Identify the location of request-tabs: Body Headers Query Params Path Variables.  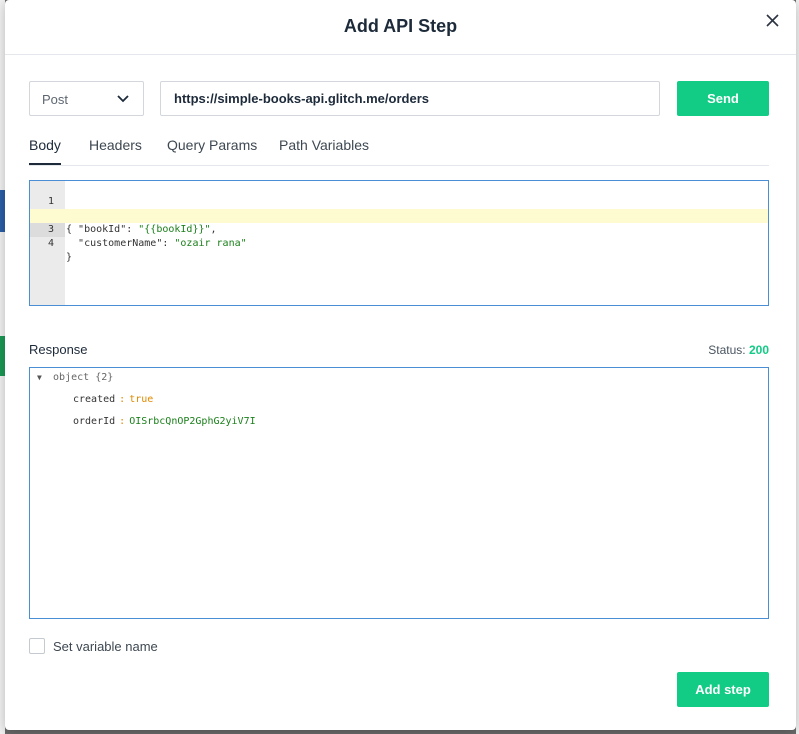
(399, 149).